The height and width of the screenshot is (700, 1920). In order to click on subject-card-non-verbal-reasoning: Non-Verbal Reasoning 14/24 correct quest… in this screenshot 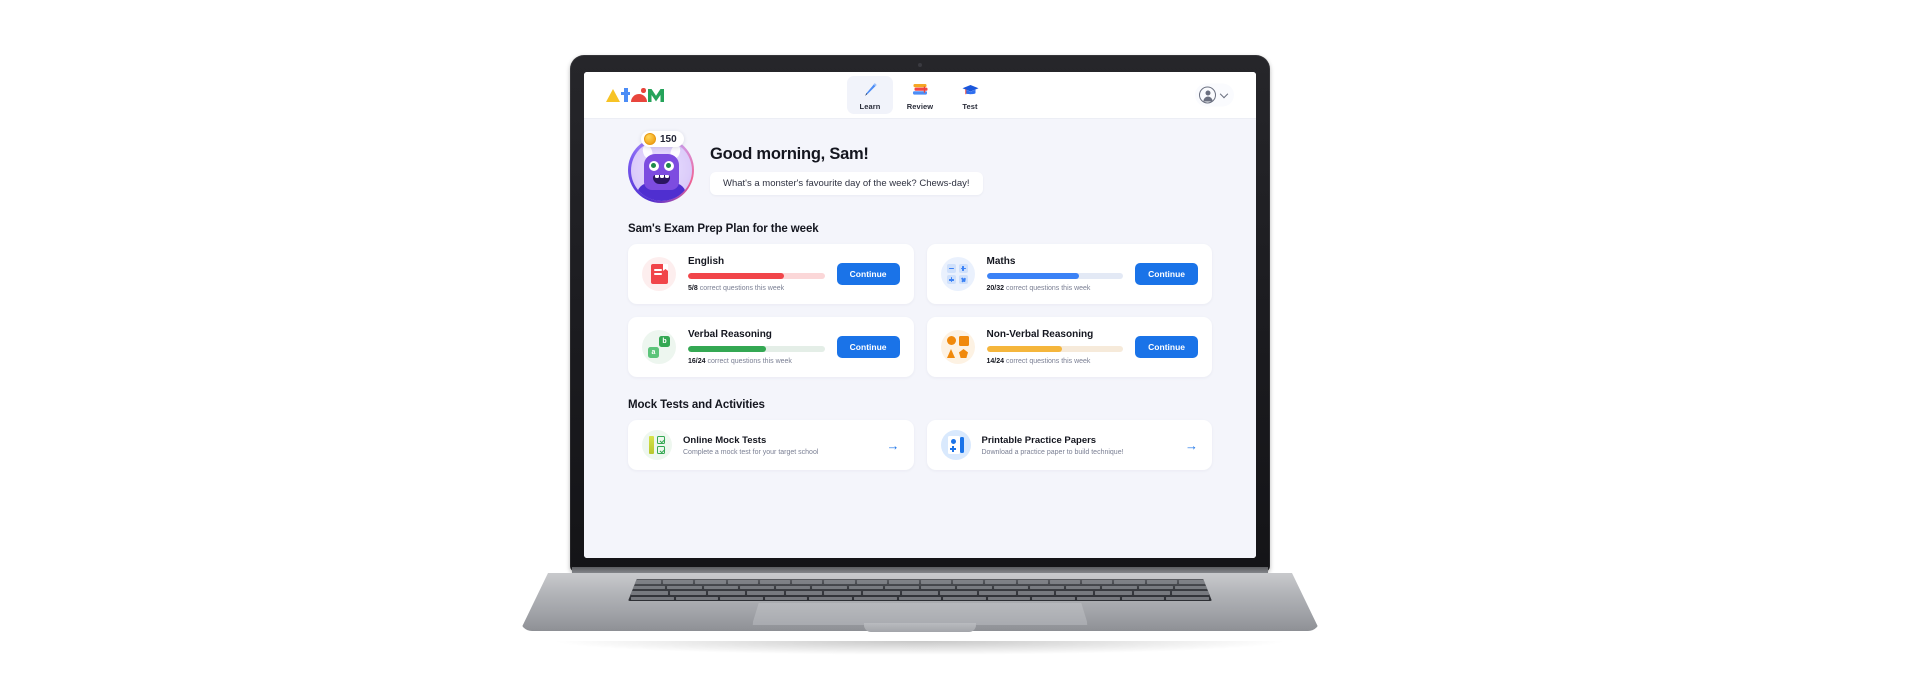, I will do `click(1069, 347)`.